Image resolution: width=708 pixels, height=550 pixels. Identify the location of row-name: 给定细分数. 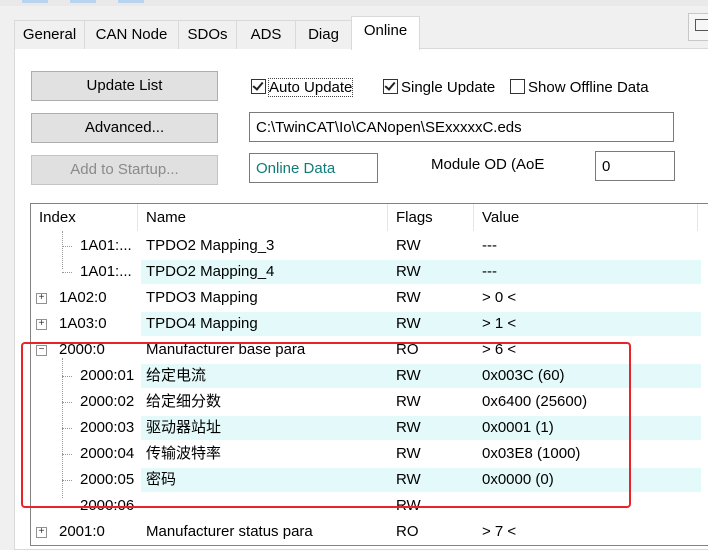
(184, 401).